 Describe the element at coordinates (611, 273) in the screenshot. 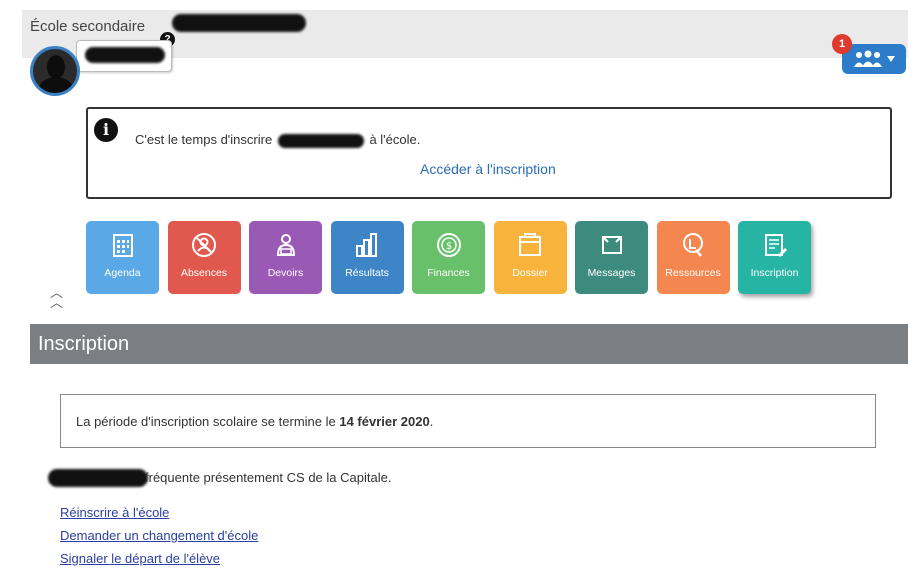

I see `tile-label: Messages` at that location.